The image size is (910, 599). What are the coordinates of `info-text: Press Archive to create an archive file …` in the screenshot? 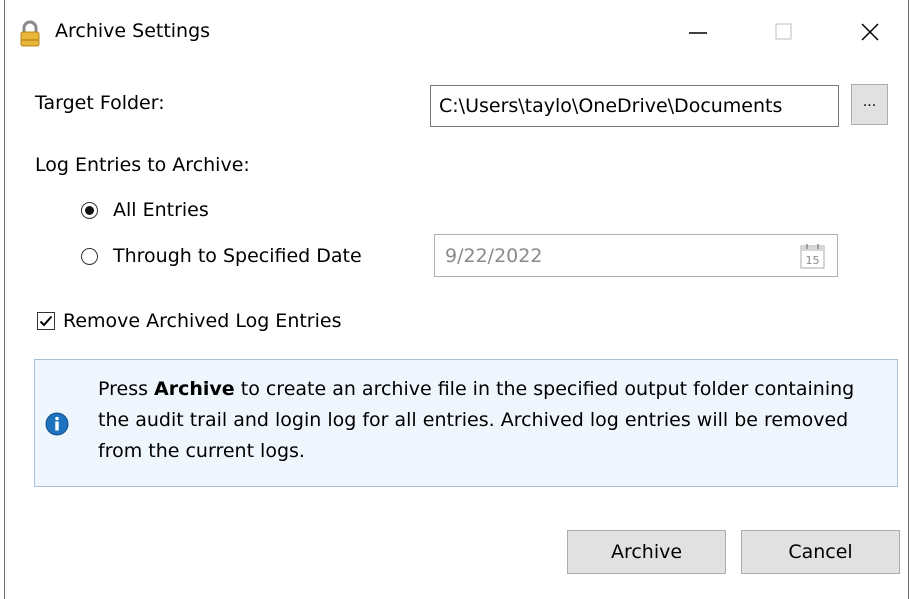 It's located at (493, 420).